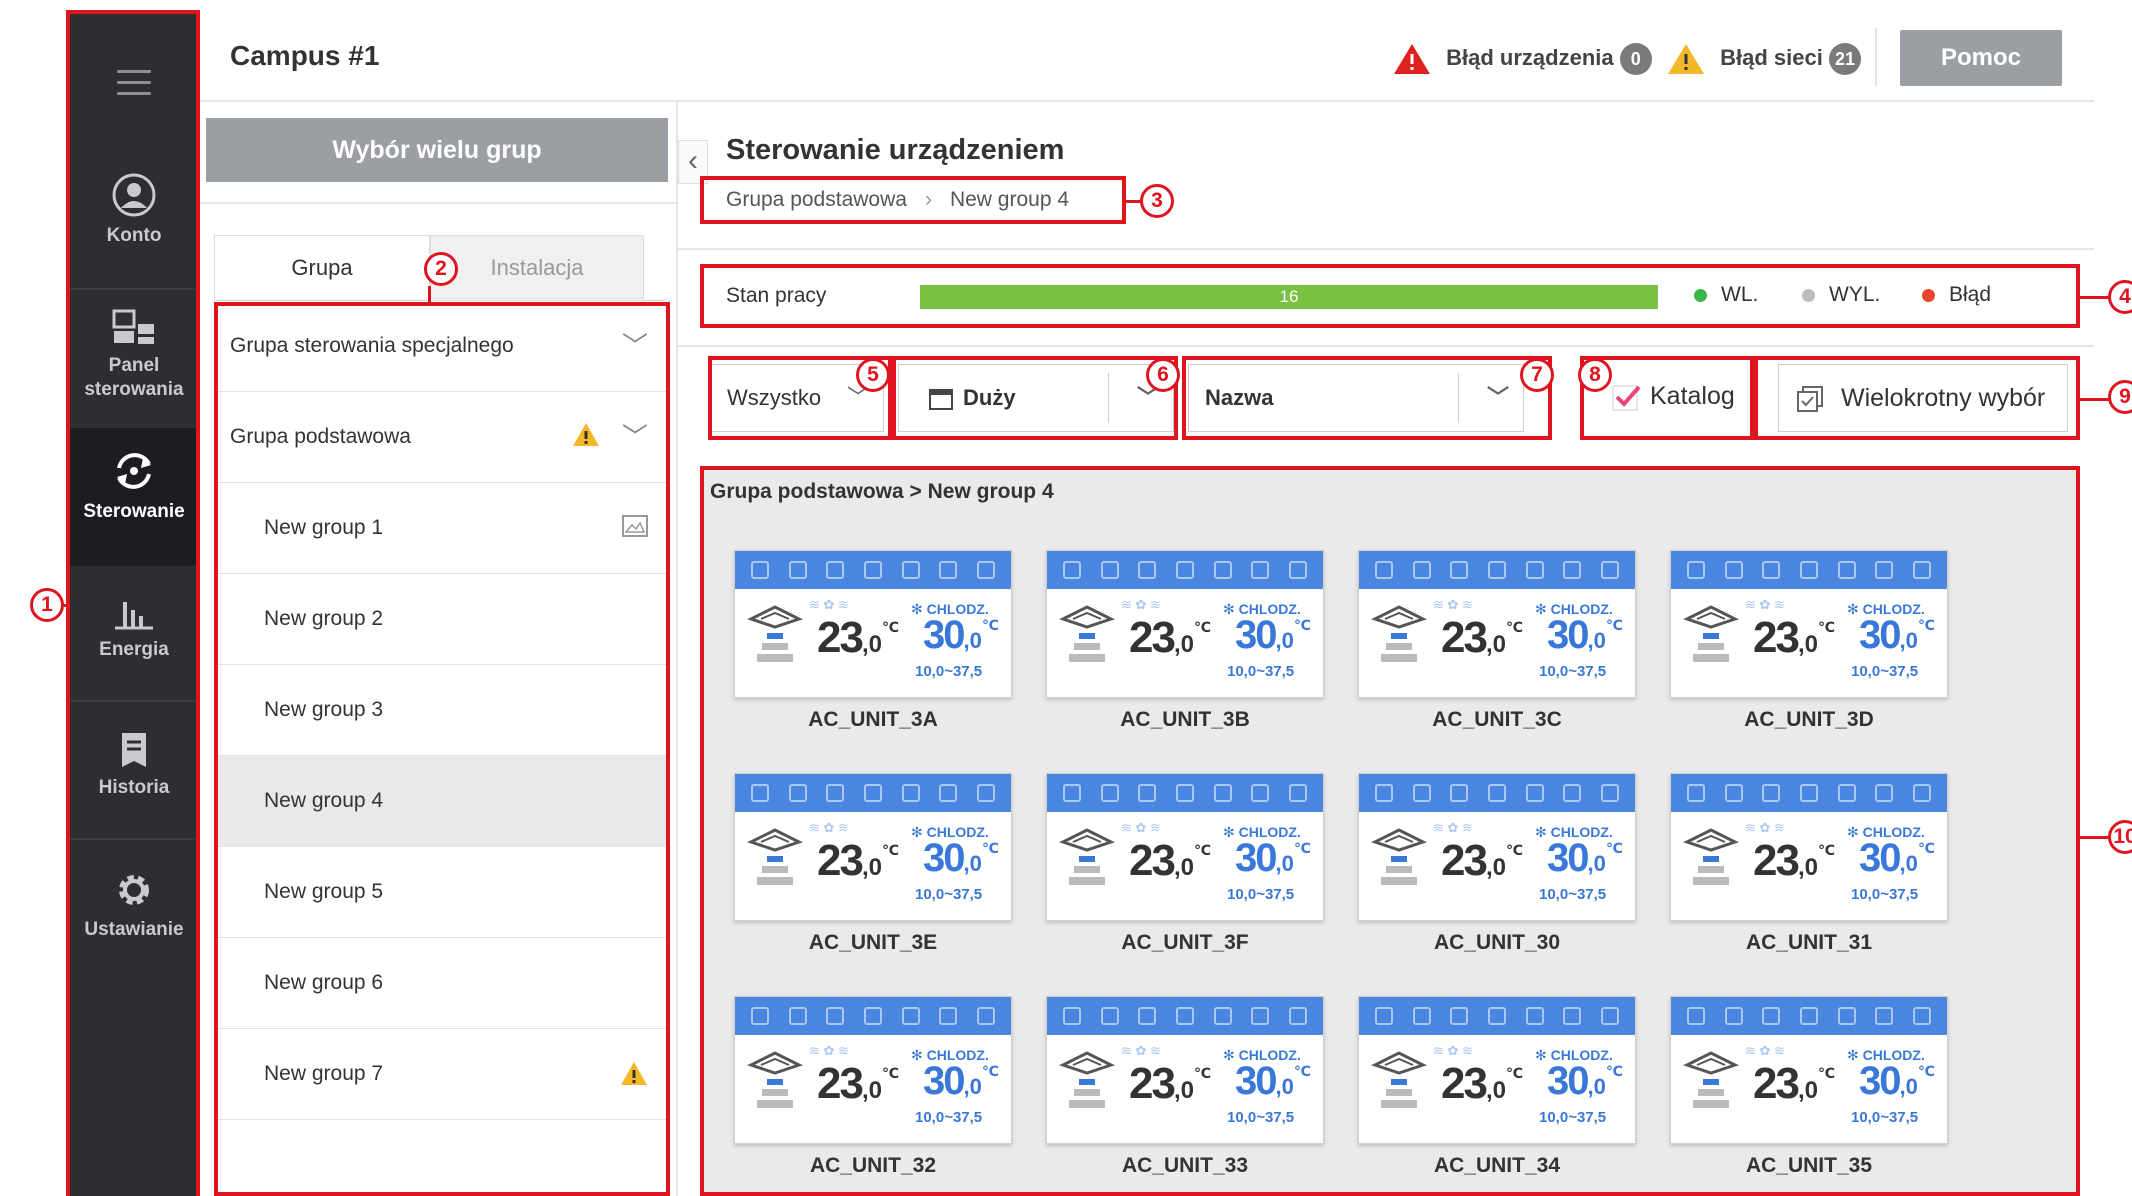  What do you see at coordinates (537, 267) in the screenshot?
I see `tab-instalacja: Instalacja` at bounding box center [537, 267].